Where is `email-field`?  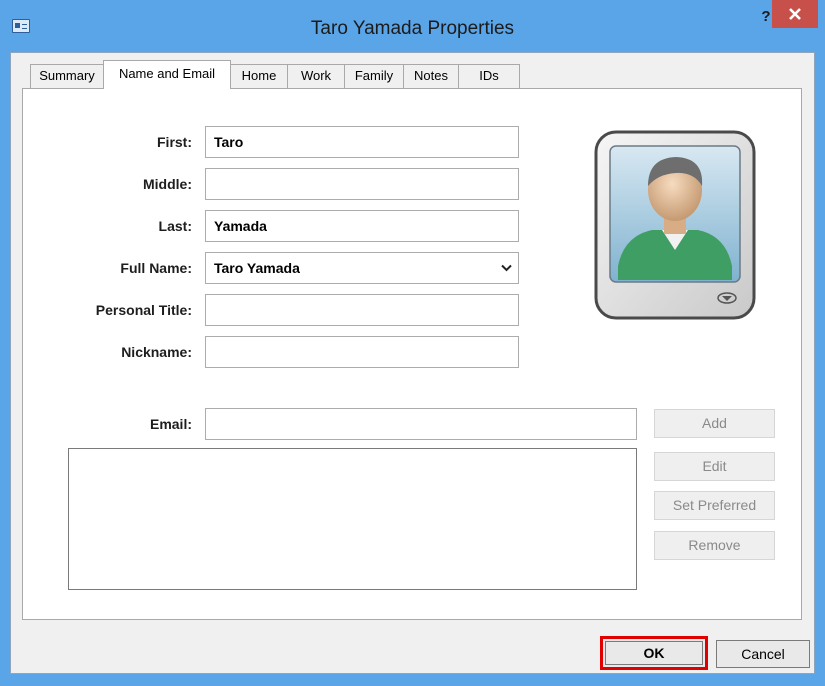
email-field is located at coordinates (421, 424).